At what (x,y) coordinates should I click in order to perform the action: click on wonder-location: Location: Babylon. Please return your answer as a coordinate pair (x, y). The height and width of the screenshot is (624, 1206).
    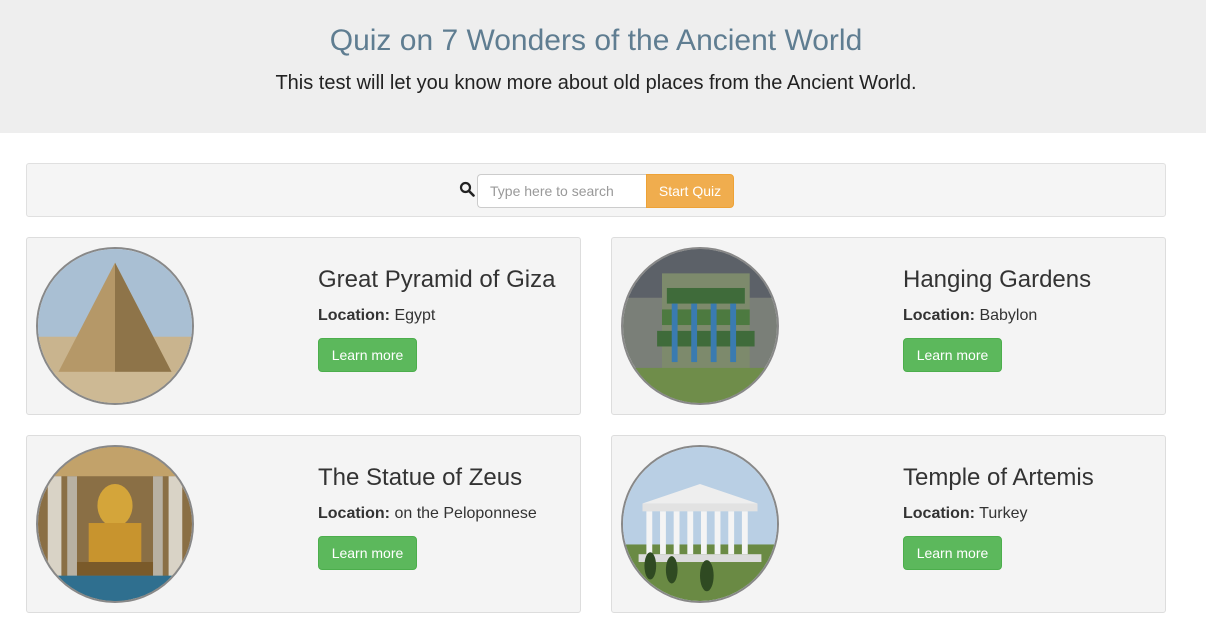
    Looking at the image, I should click on (970, 316).